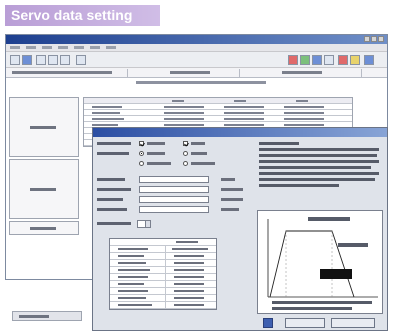 The height and width of the screenshot is (335, 394). Describe the element at coordinates (381, 39) in the screenshot. I see `close-button` at that location.